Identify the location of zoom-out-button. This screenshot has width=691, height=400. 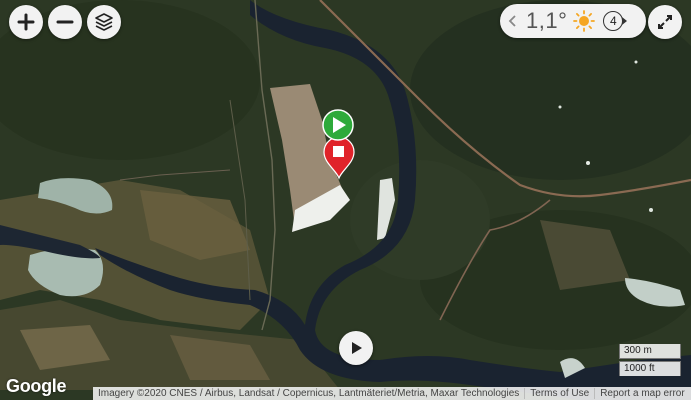
(65, 22).